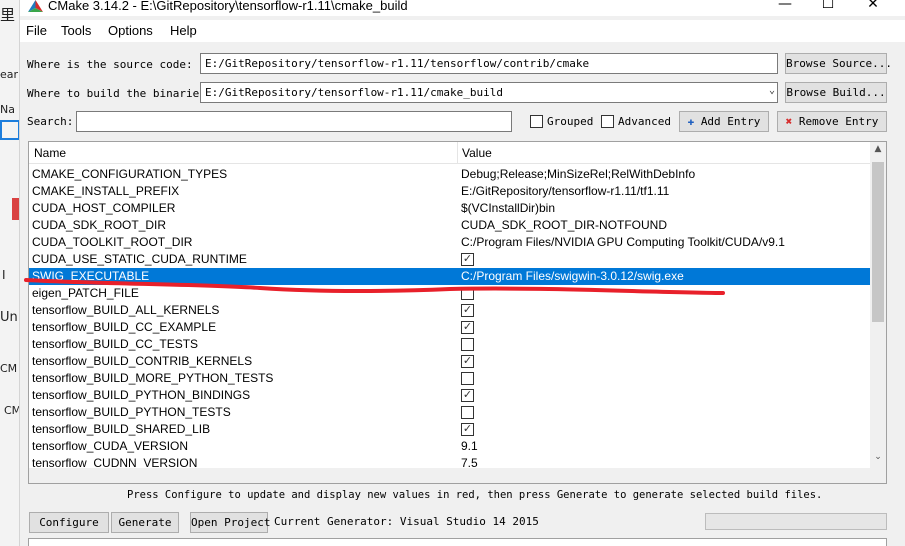 This screenshot has height=546, width=905. Describe the element at coordinates (730, 121) in the screenshot. I see `add-entry-label: Add Entry` at that location.